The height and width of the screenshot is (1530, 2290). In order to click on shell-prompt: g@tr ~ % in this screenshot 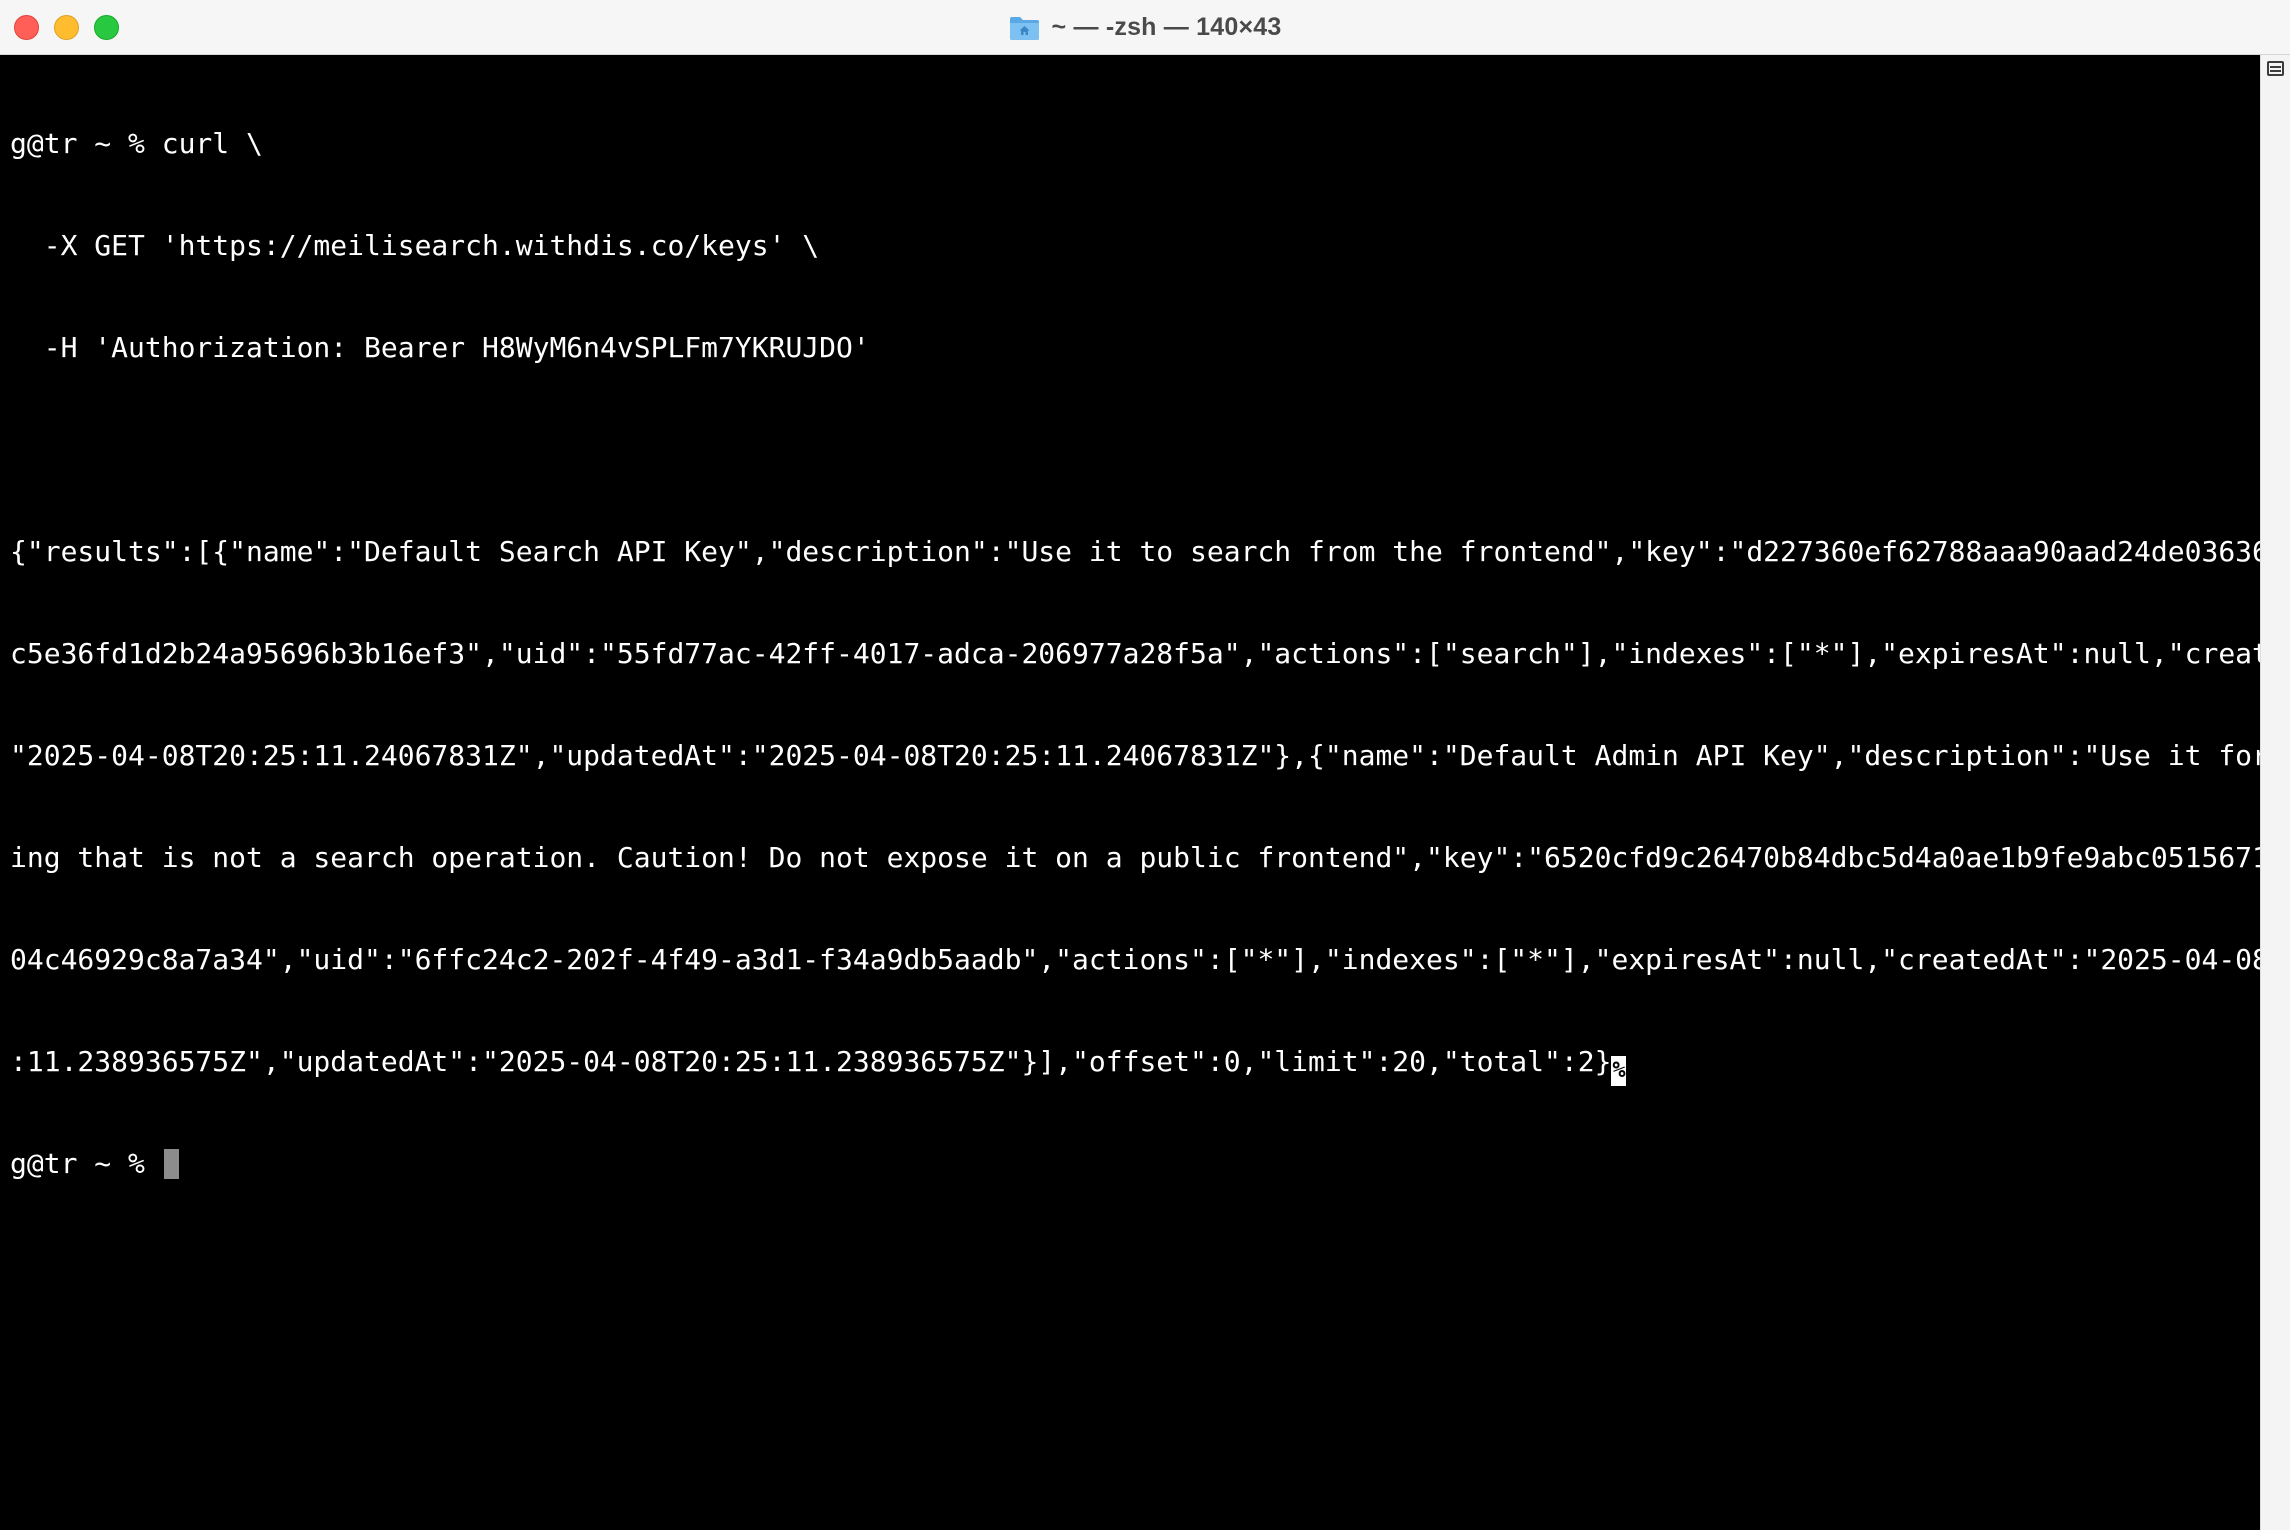, I will do `click(86, 1163)`.